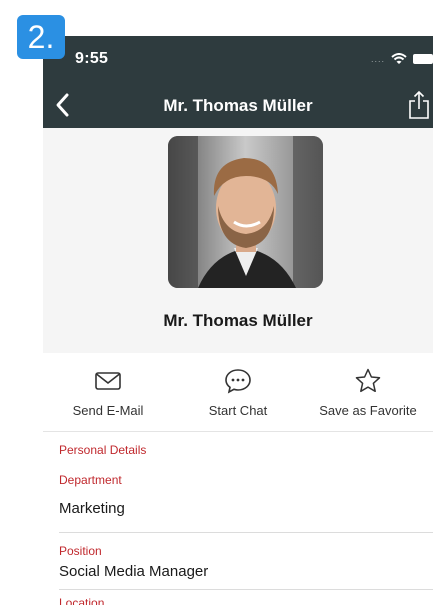  Describe the element at coordinates (419, 105) in the screenshot. I see `share-icon` at that location.